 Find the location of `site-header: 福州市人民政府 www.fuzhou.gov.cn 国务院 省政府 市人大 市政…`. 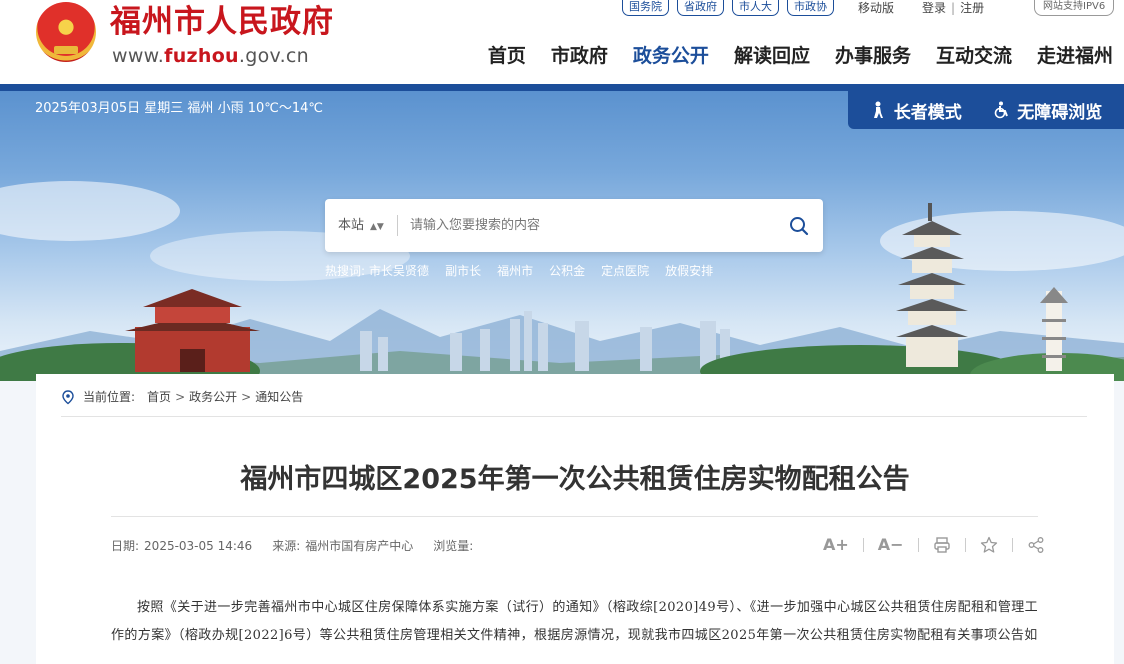

site-header: 福州市人民政府 www.fuzhou.gov.cn 国务院 省政府 市人大 市政… is located at coordinates (562, 42).